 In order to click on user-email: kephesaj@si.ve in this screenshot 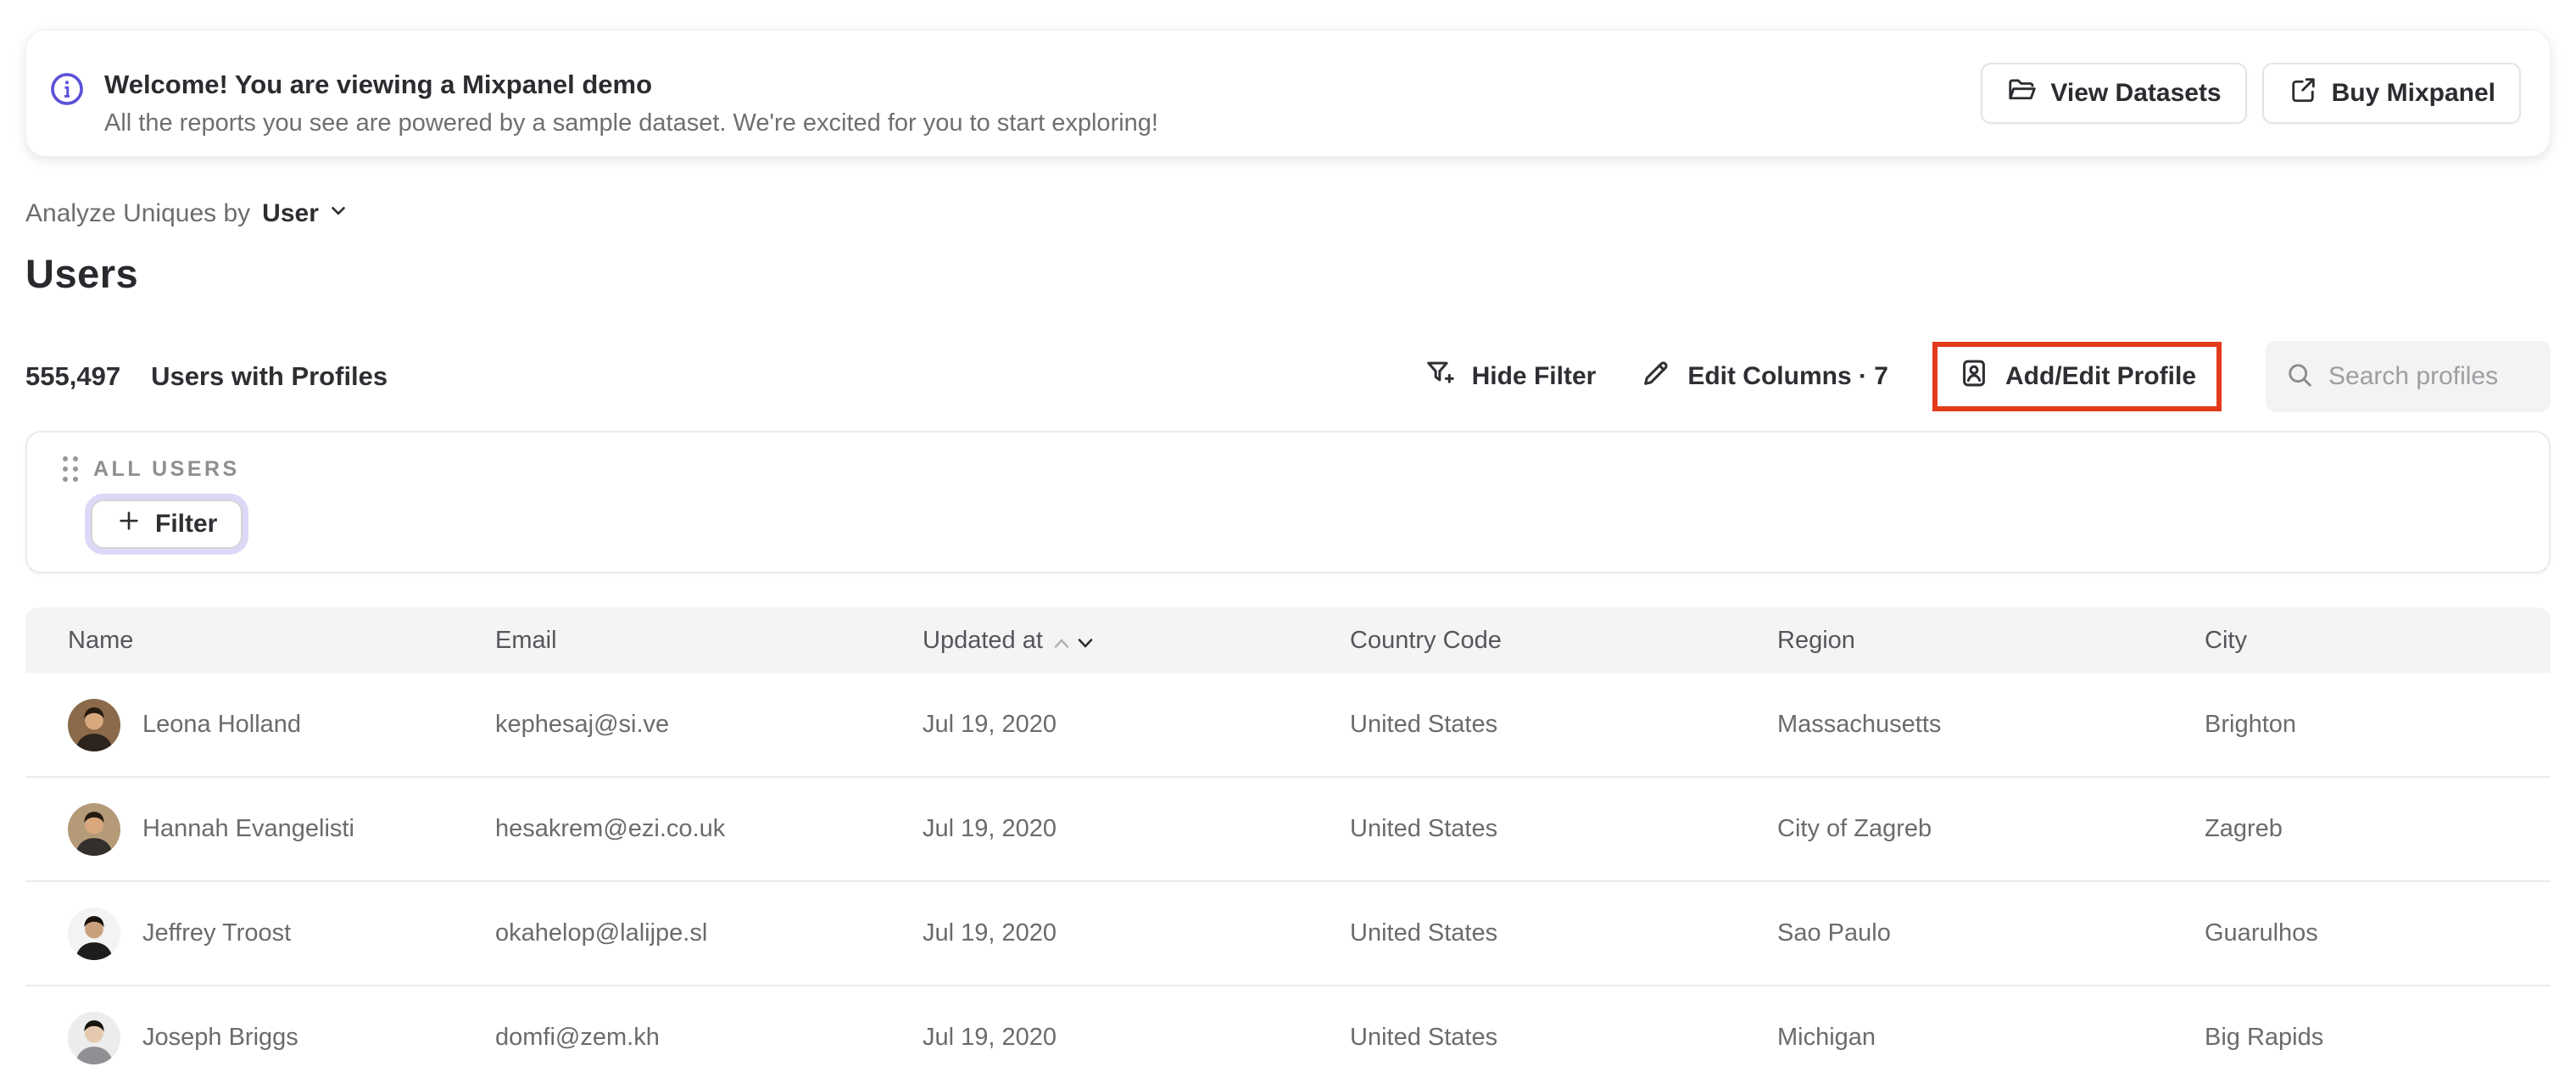, I will do `click(582, 724)`.